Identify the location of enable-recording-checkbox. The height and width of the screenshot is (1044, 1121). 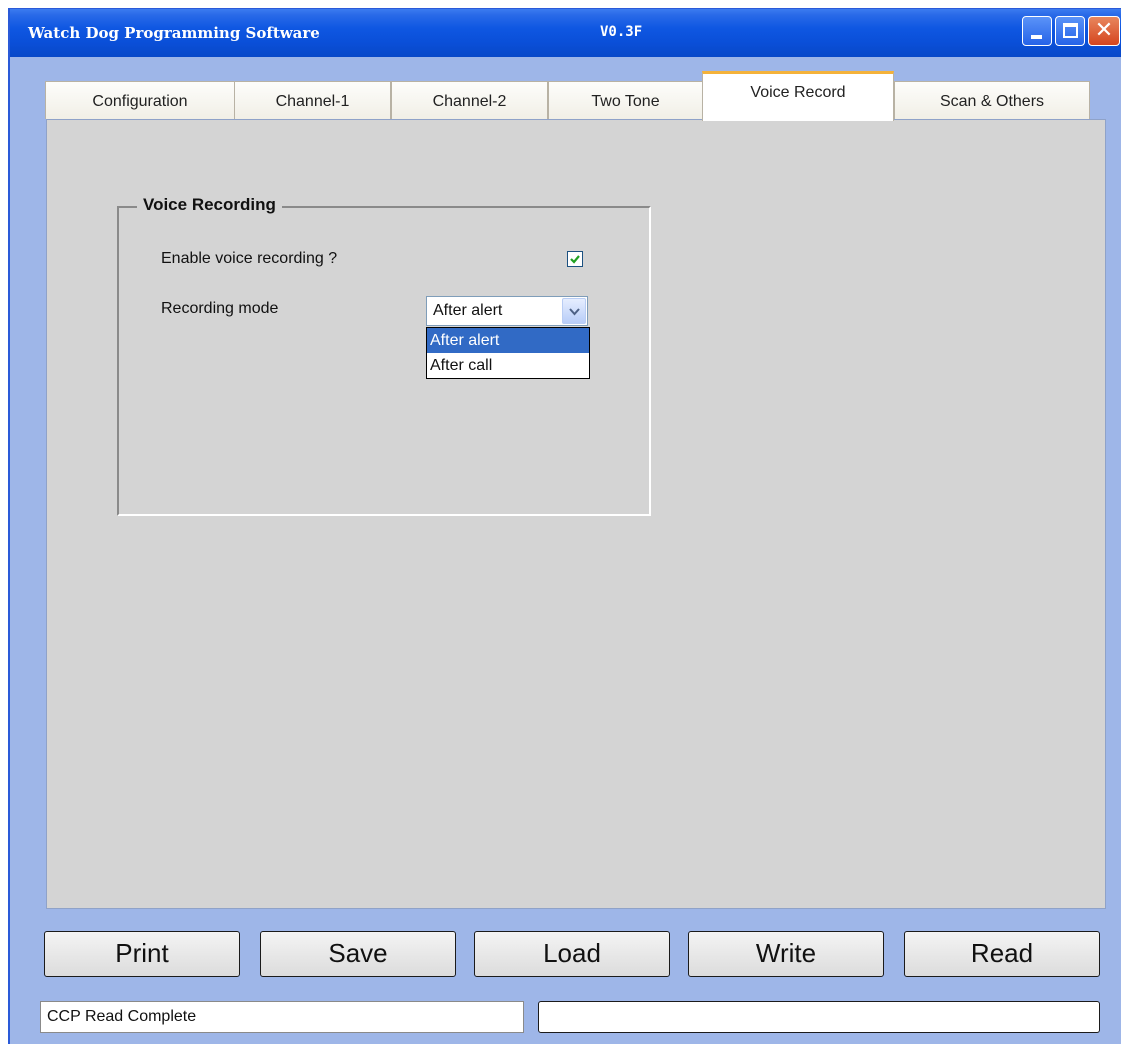
(575, 259).